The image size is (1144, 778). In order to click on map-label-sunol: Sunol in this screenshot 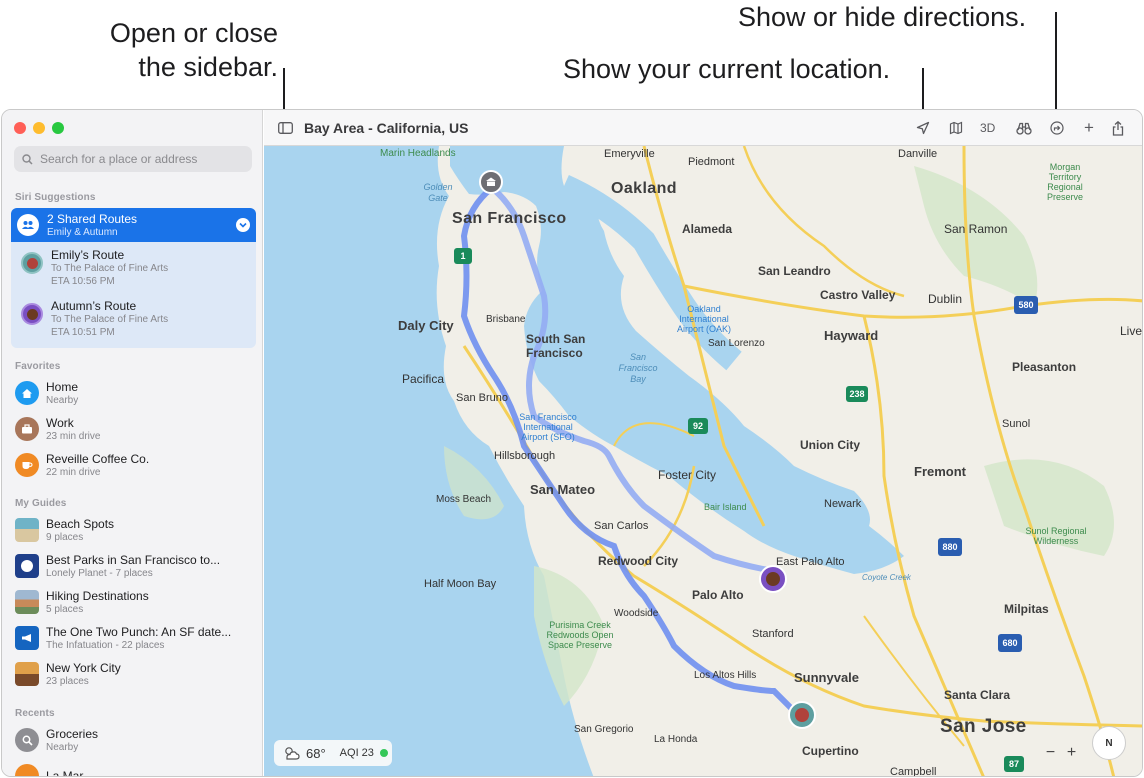, I will do `click(1016, 424)`.